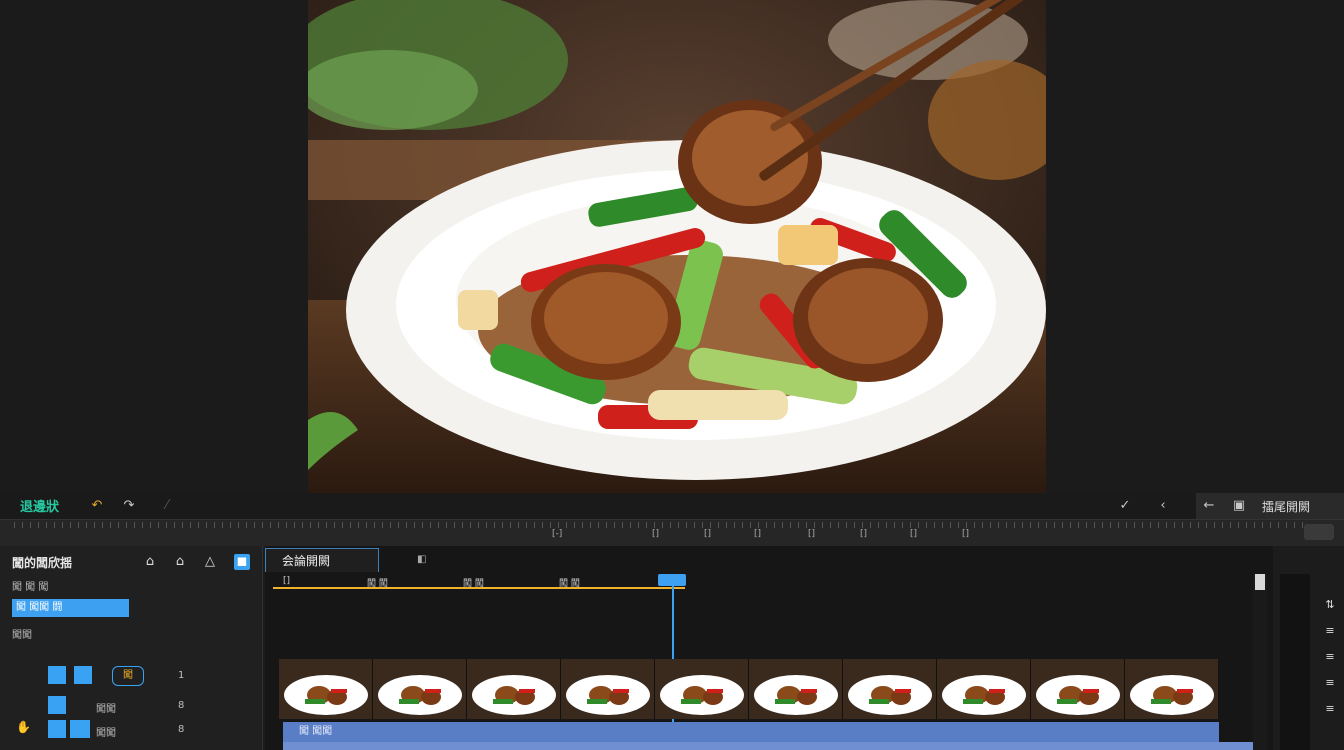  What do you see at coordinates (70, 608) in the screenshot?
I see `selected-row: 闖 闖闖 闘` at bounding box center [70, 608].